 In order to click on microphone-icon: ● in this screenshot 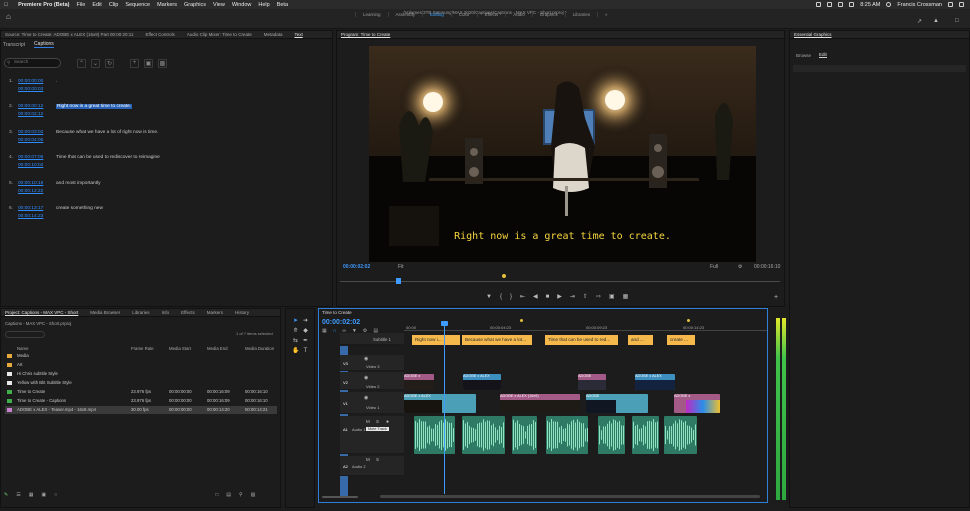, I will do `click(387, 422)`.